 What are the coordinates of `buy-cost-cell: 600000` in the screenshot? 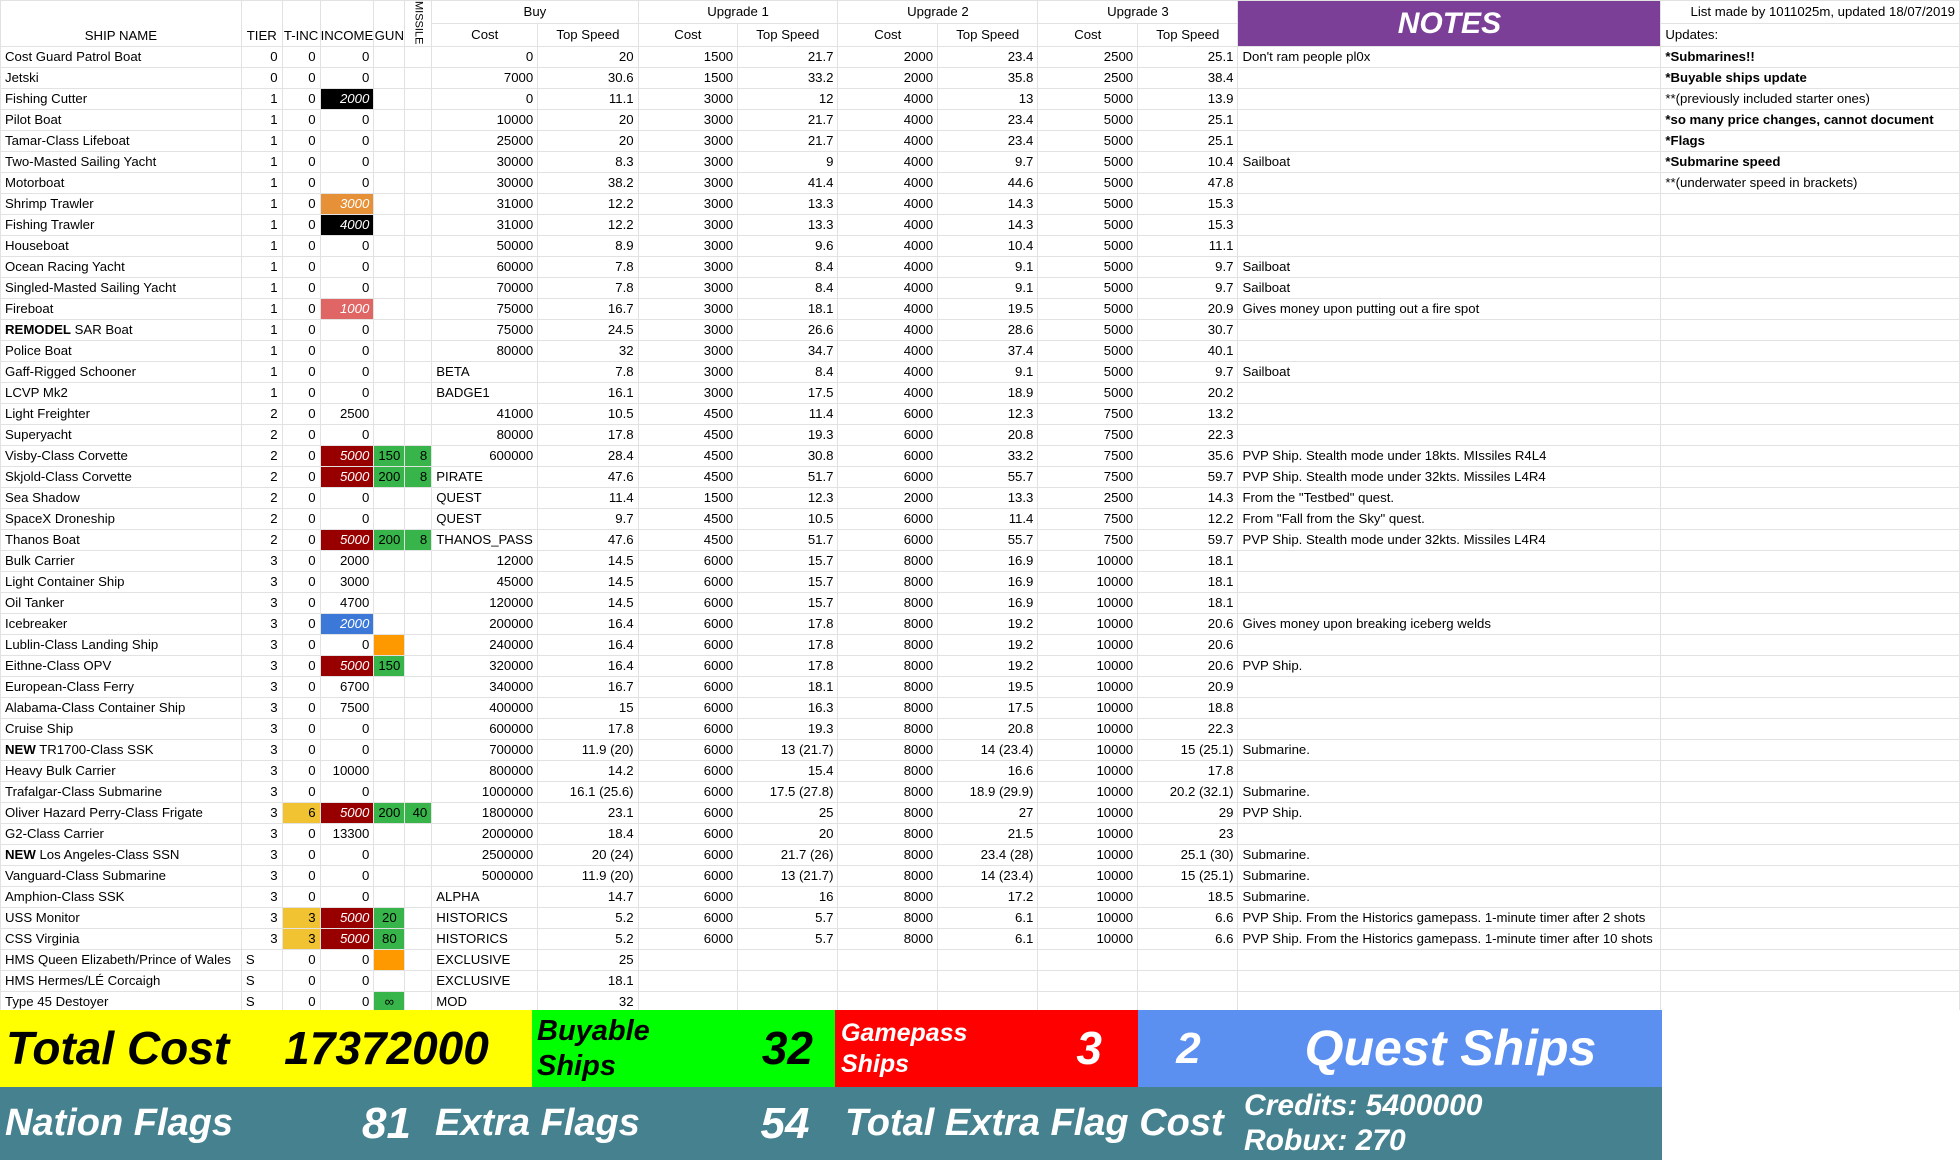 It's located at (485, 729).